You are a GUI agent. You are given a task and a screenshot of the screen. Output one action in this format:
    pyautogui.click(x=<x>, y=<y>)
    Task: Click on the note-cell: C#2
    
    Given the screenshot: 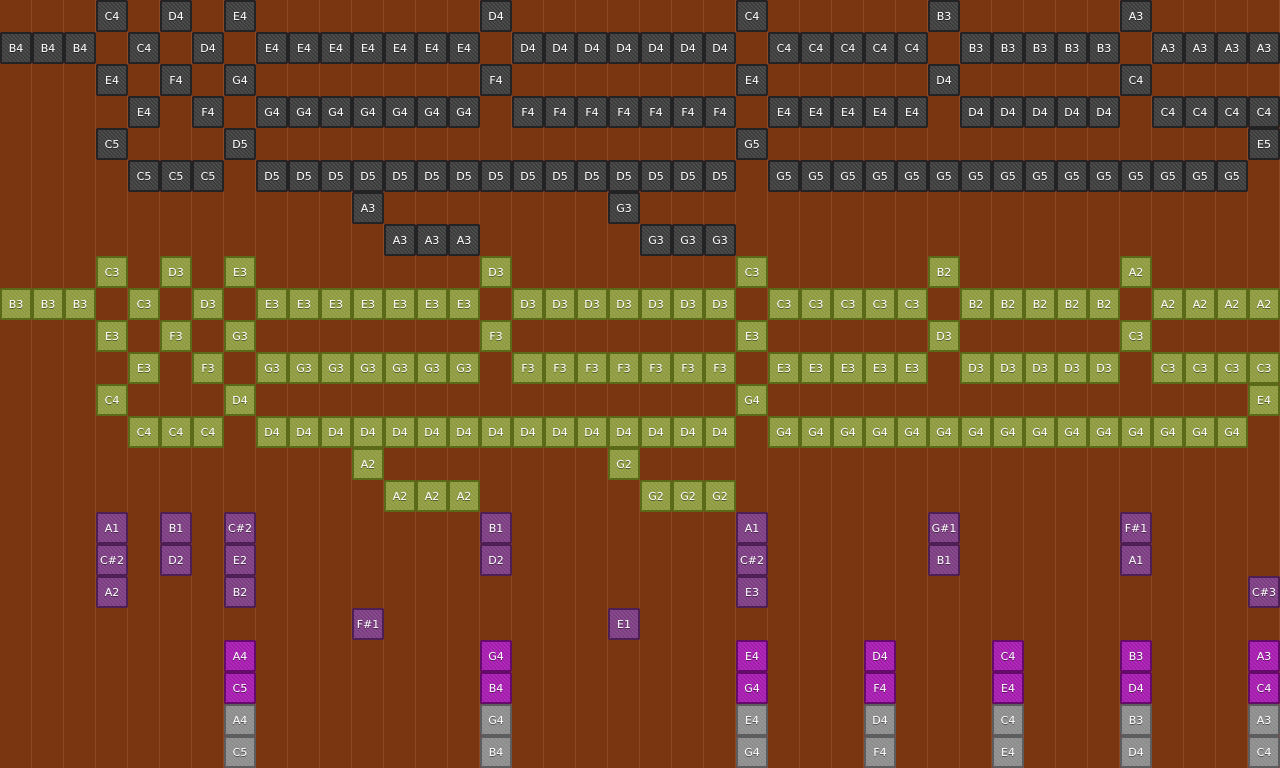 What is the action you would take?
    pyautogui.click(x=240, y=528)
    